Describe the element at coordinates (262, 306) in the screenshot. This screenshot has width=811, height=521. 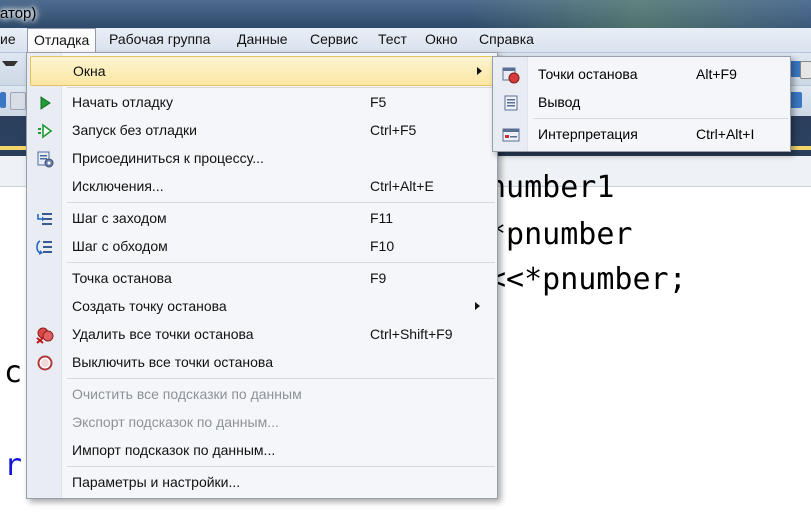
I see `menu-new-breakpoint: Создать точку останова` at that location.